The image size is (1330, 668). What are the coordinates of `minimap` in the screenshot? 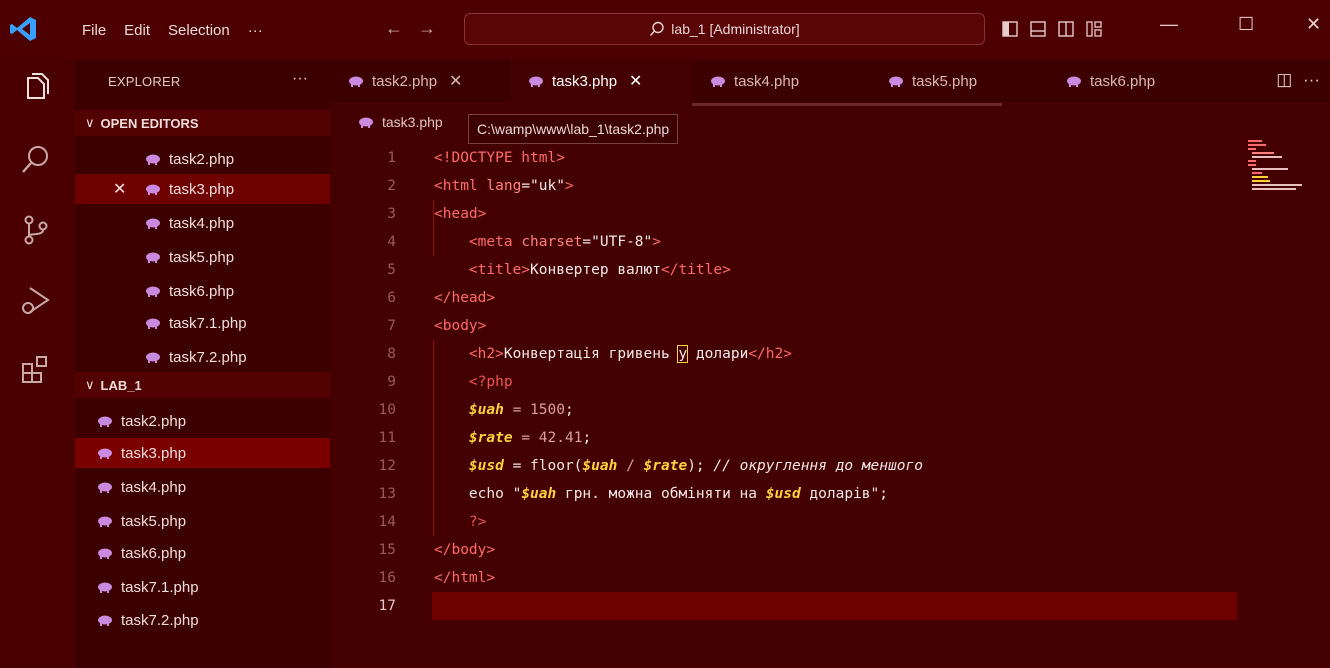 It's located at (1278, 168).